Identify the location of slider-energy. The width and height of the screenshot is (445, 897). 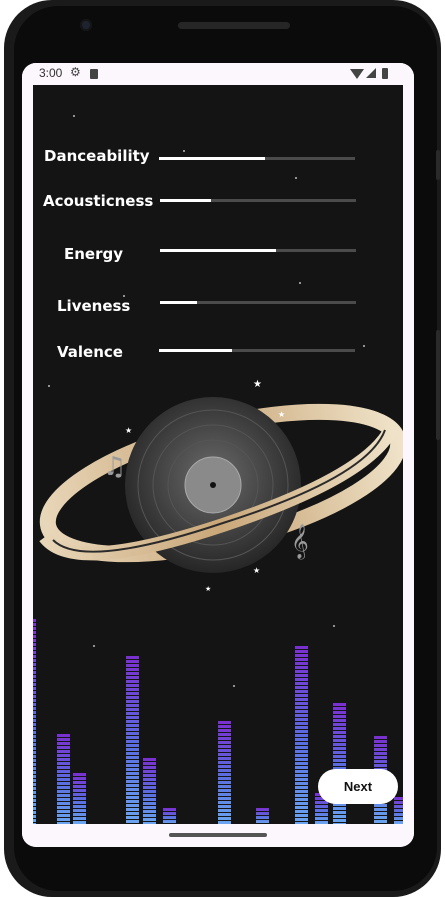
(258, 250).